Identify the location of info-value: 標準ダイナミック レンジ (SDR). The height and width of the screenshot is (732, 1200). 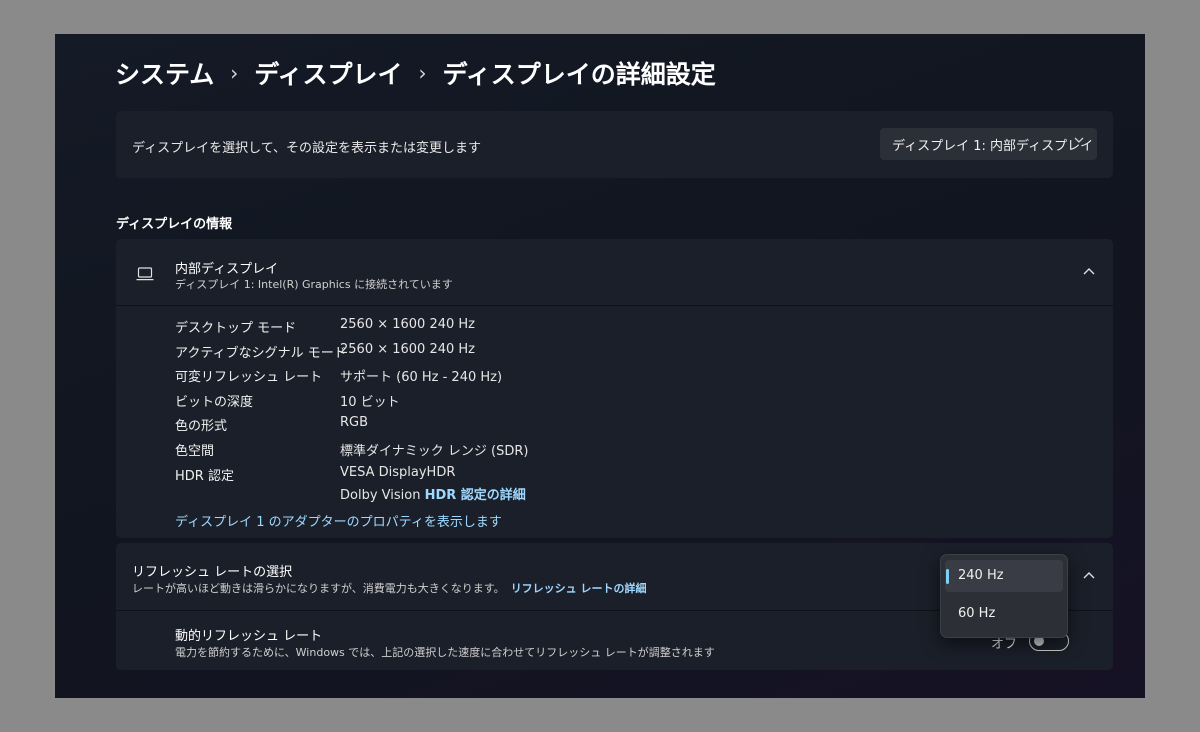
(434, 451).